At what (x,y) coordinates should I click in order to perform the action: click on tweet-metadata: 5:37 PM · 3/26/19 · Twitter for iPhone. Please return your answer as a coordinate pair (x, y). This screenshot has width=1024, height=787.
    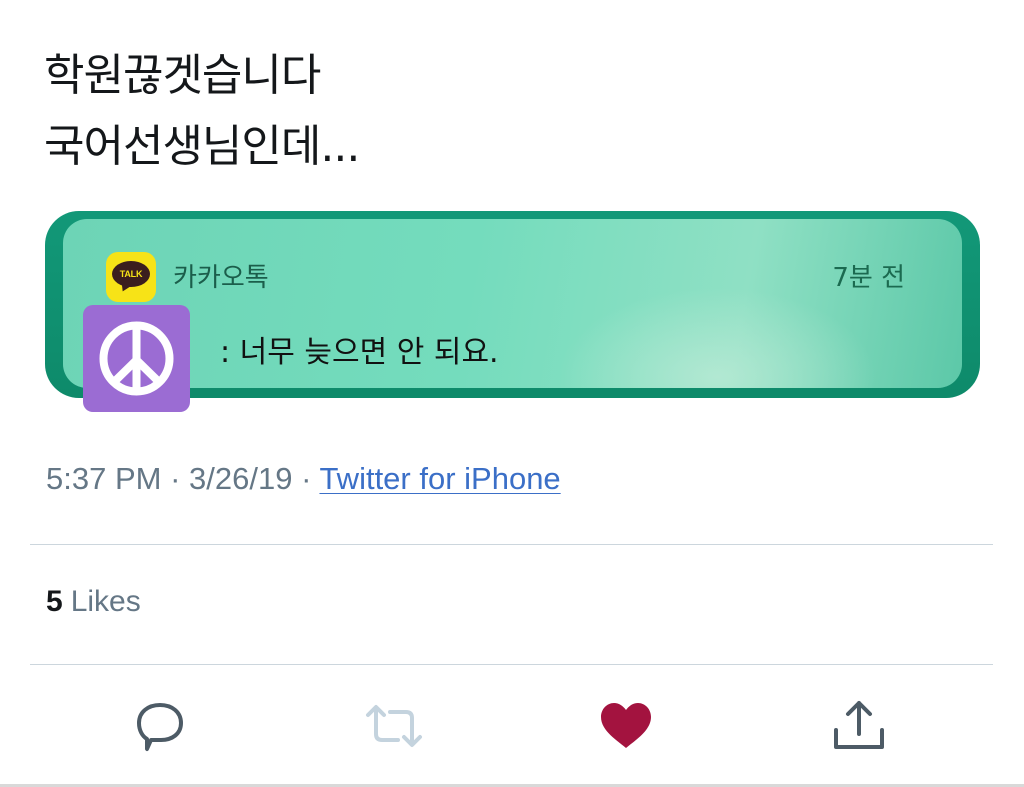
    Looking at the image, I should click on (303, 479).